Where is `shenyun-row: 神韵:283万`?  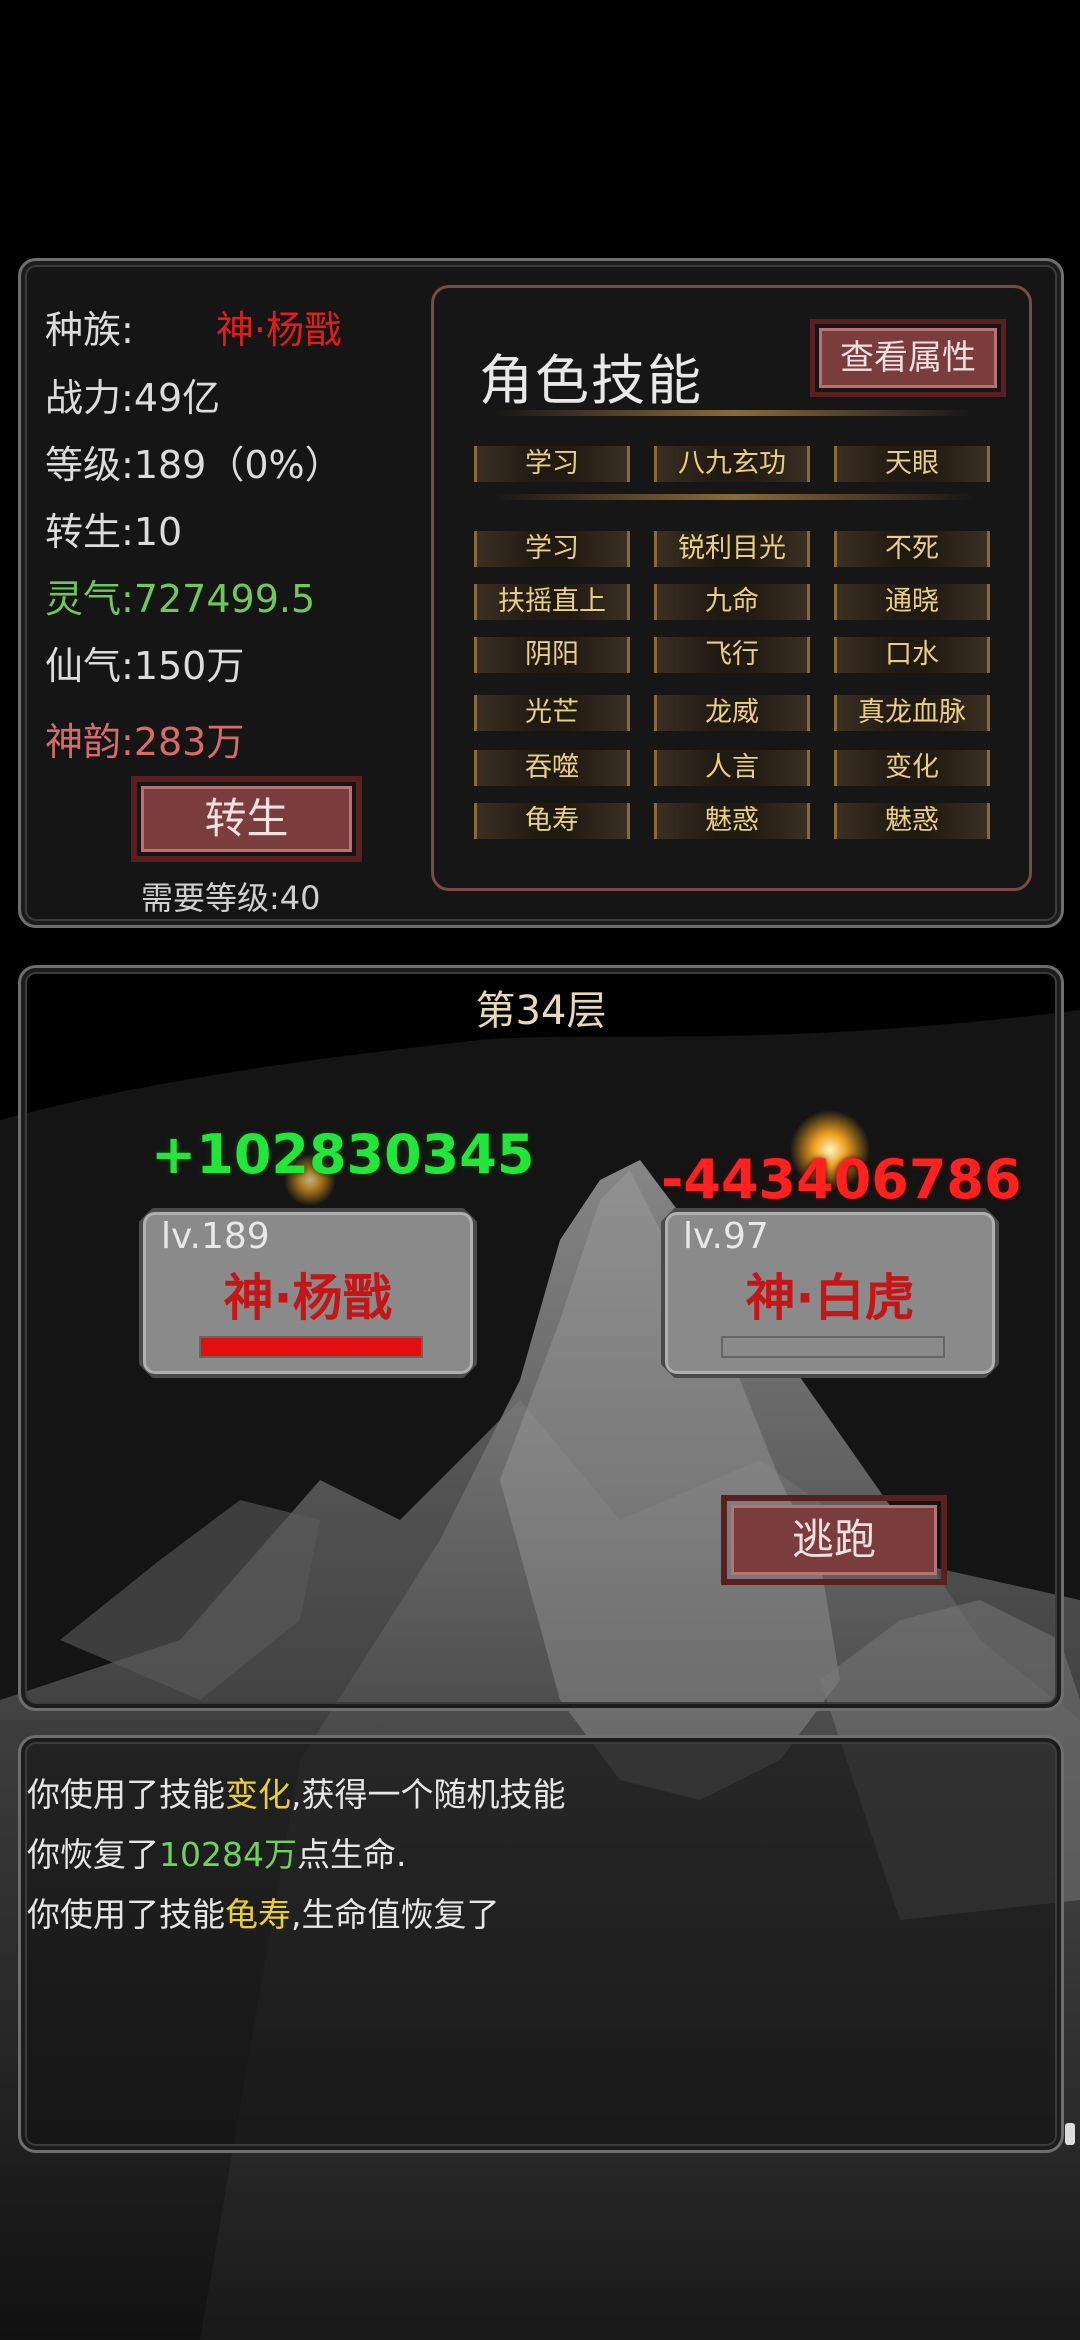
shenyun-row: 神韵:283万 is located at coordinates (144, 738).